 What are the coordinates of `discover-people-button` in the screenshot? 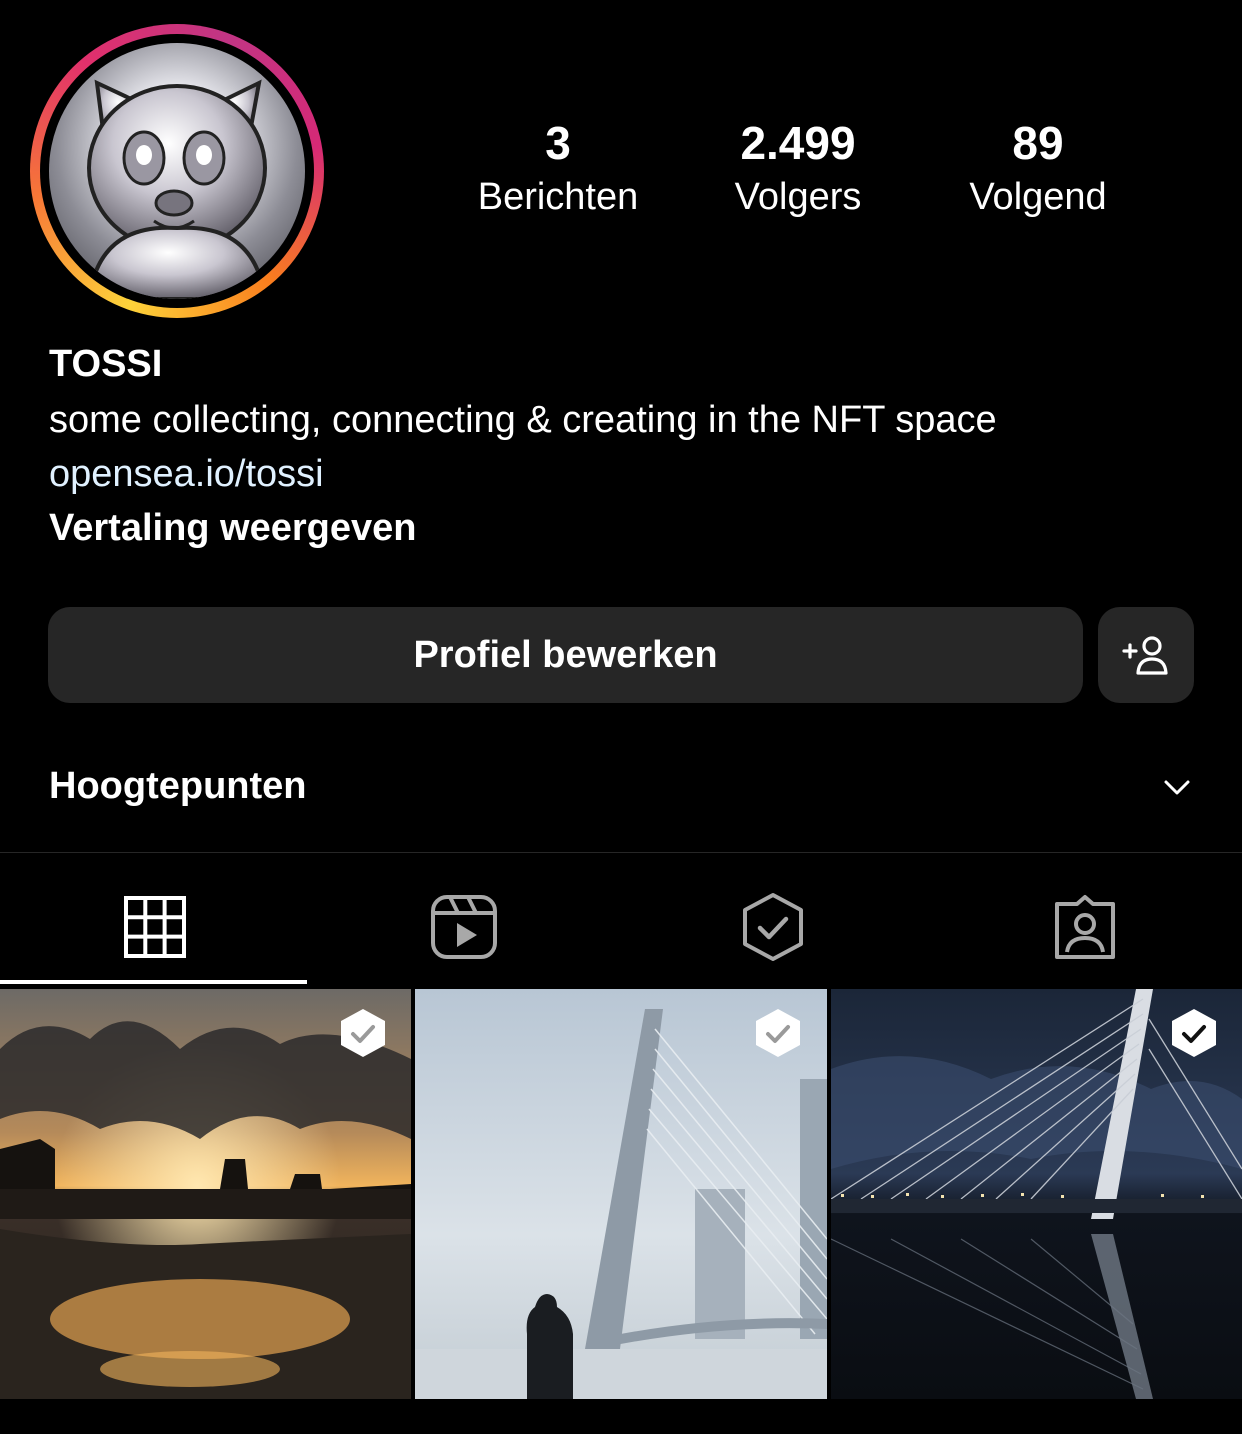 It's located at (1146, 655).